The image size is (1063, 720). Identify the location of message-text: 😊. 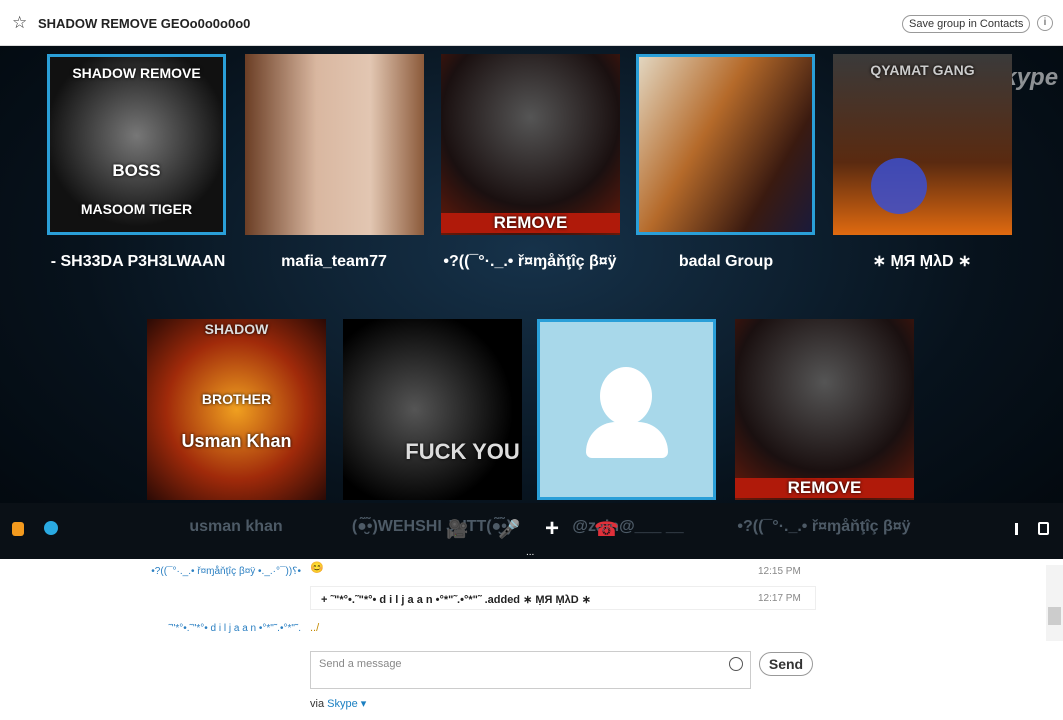
(317, 568).